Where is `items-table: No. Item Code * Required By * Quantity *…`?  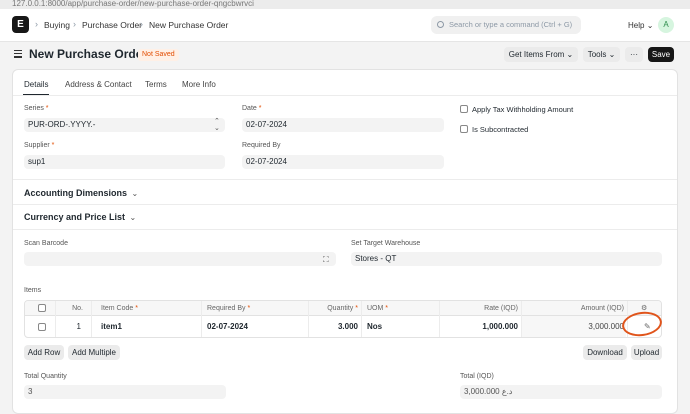 items-table: No. Item Code * Required By * Quantity *… is located at coordinates (343, 319).